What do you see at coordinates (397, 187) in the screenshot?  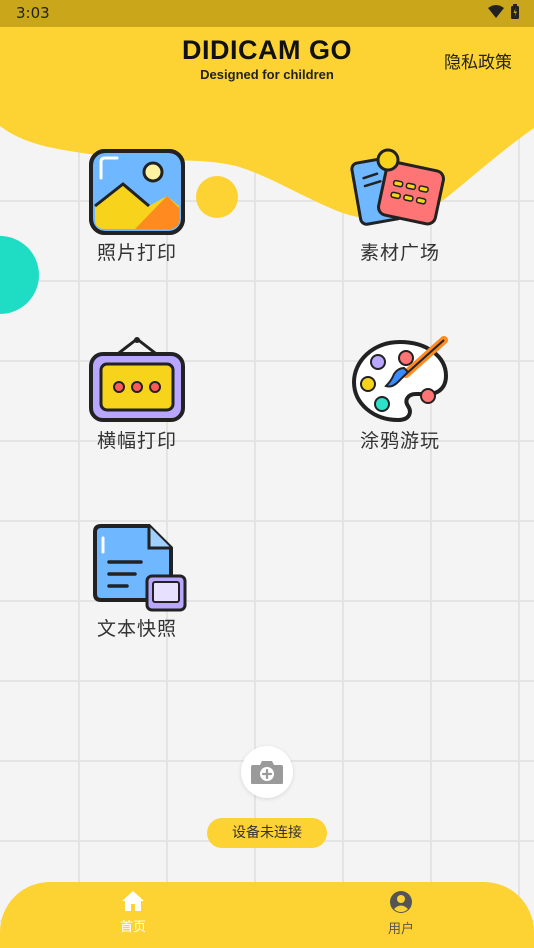 I see `materials-icon` at bounding box center [397, 187].